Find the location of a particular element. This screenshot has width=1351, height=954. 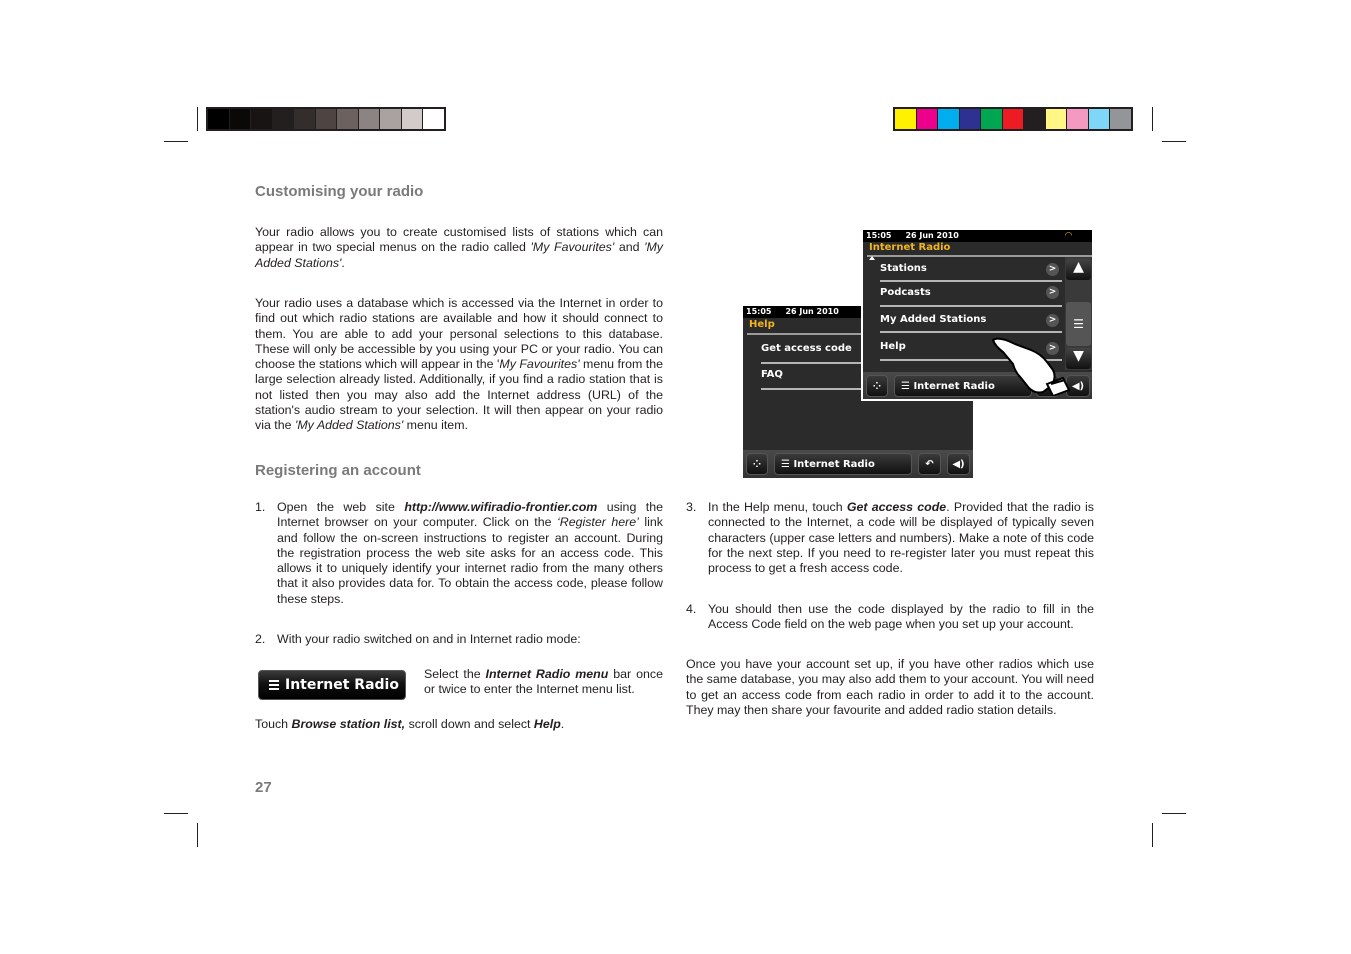

menu-list-icon is located at coordinates (274, 685).